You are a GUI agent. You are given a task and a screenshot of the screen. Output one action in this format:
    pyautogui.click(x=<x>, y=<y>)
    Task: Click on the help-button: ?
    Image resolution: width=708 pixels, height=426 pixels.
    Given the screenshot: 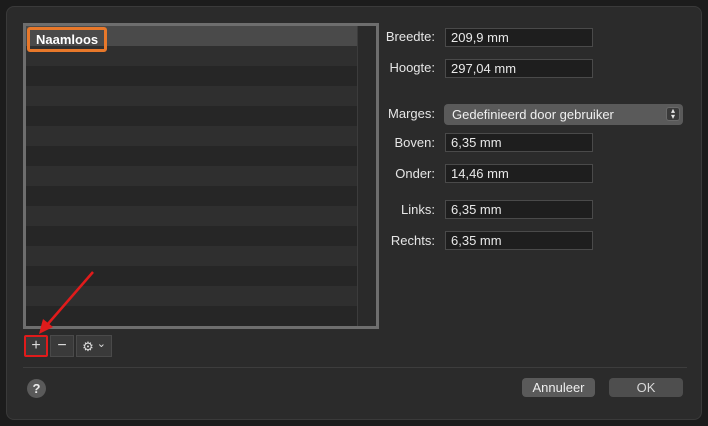 What is the action you would take?
    pyautogui.click(x=36, y=388)
    